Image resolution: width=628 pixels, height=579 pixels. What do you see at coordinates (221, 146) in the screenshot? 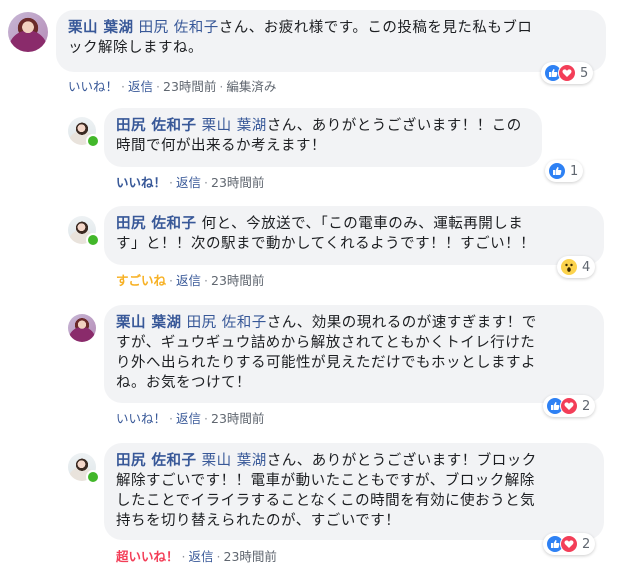
I see `comment-text: 時間で何が出来るか考えます！` at bounding box center [221, 146].